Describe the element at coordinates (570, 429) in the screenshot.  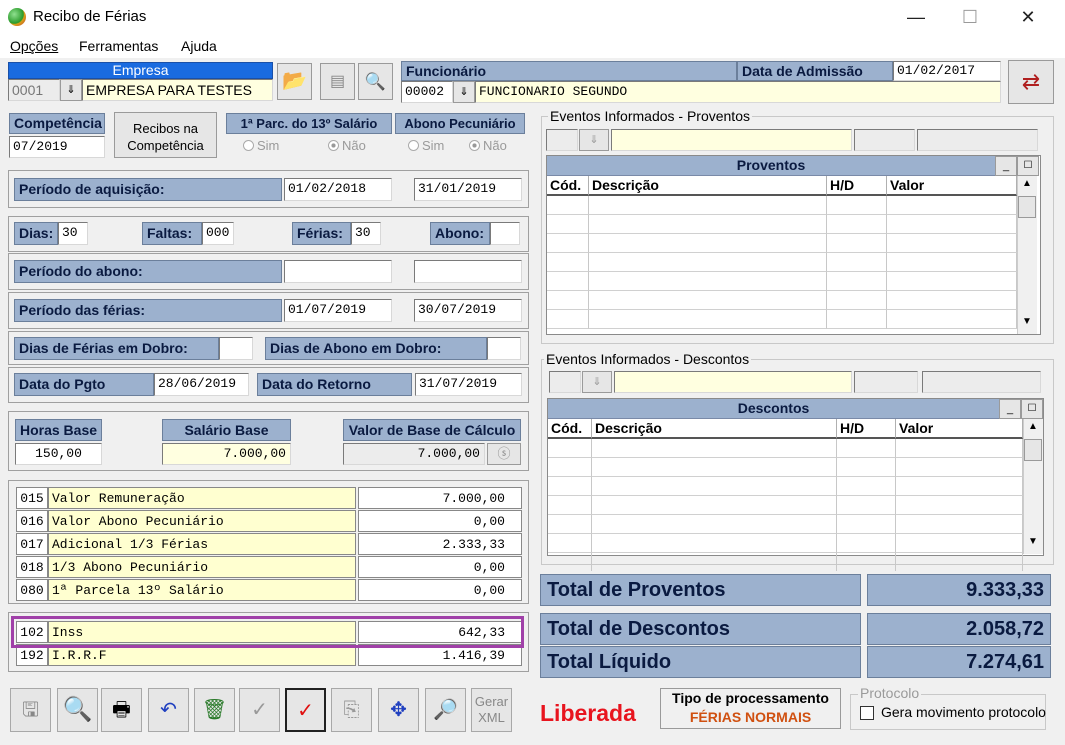
I see `grid-col-header: Cód.` at that location.